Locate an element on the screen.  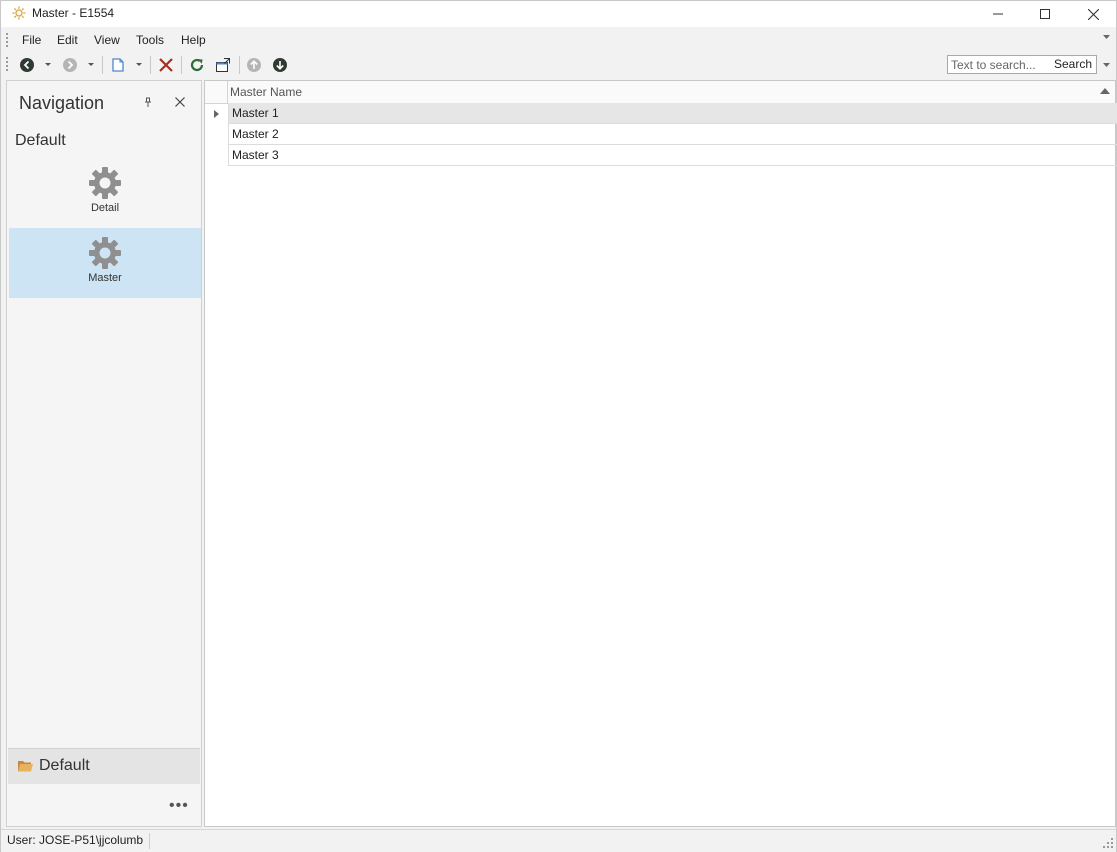
minimize-icon is located at coordinates (998, 14).